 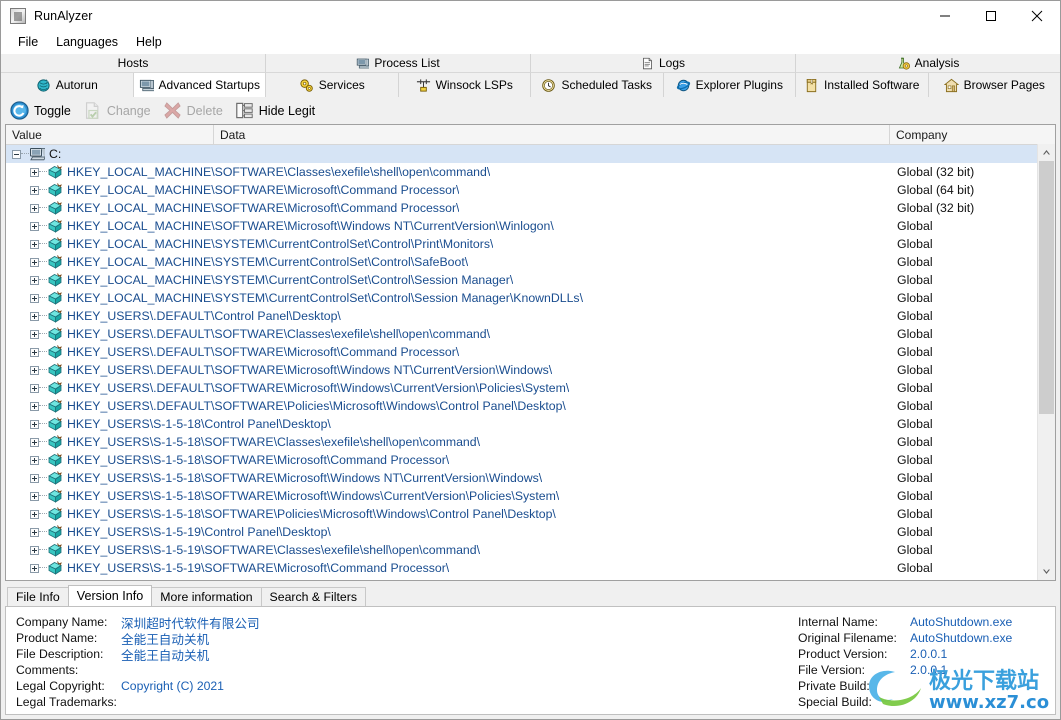 I want to click on scroll-up-arrow, so click(x=1046, y=152).